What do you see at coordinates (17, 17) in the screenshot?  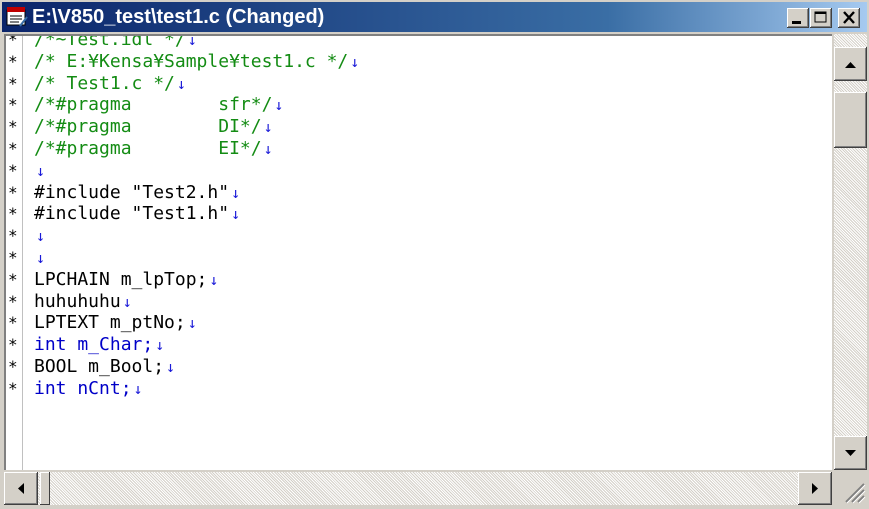 I see `notepad-icon` at bounding box center [17, 17].